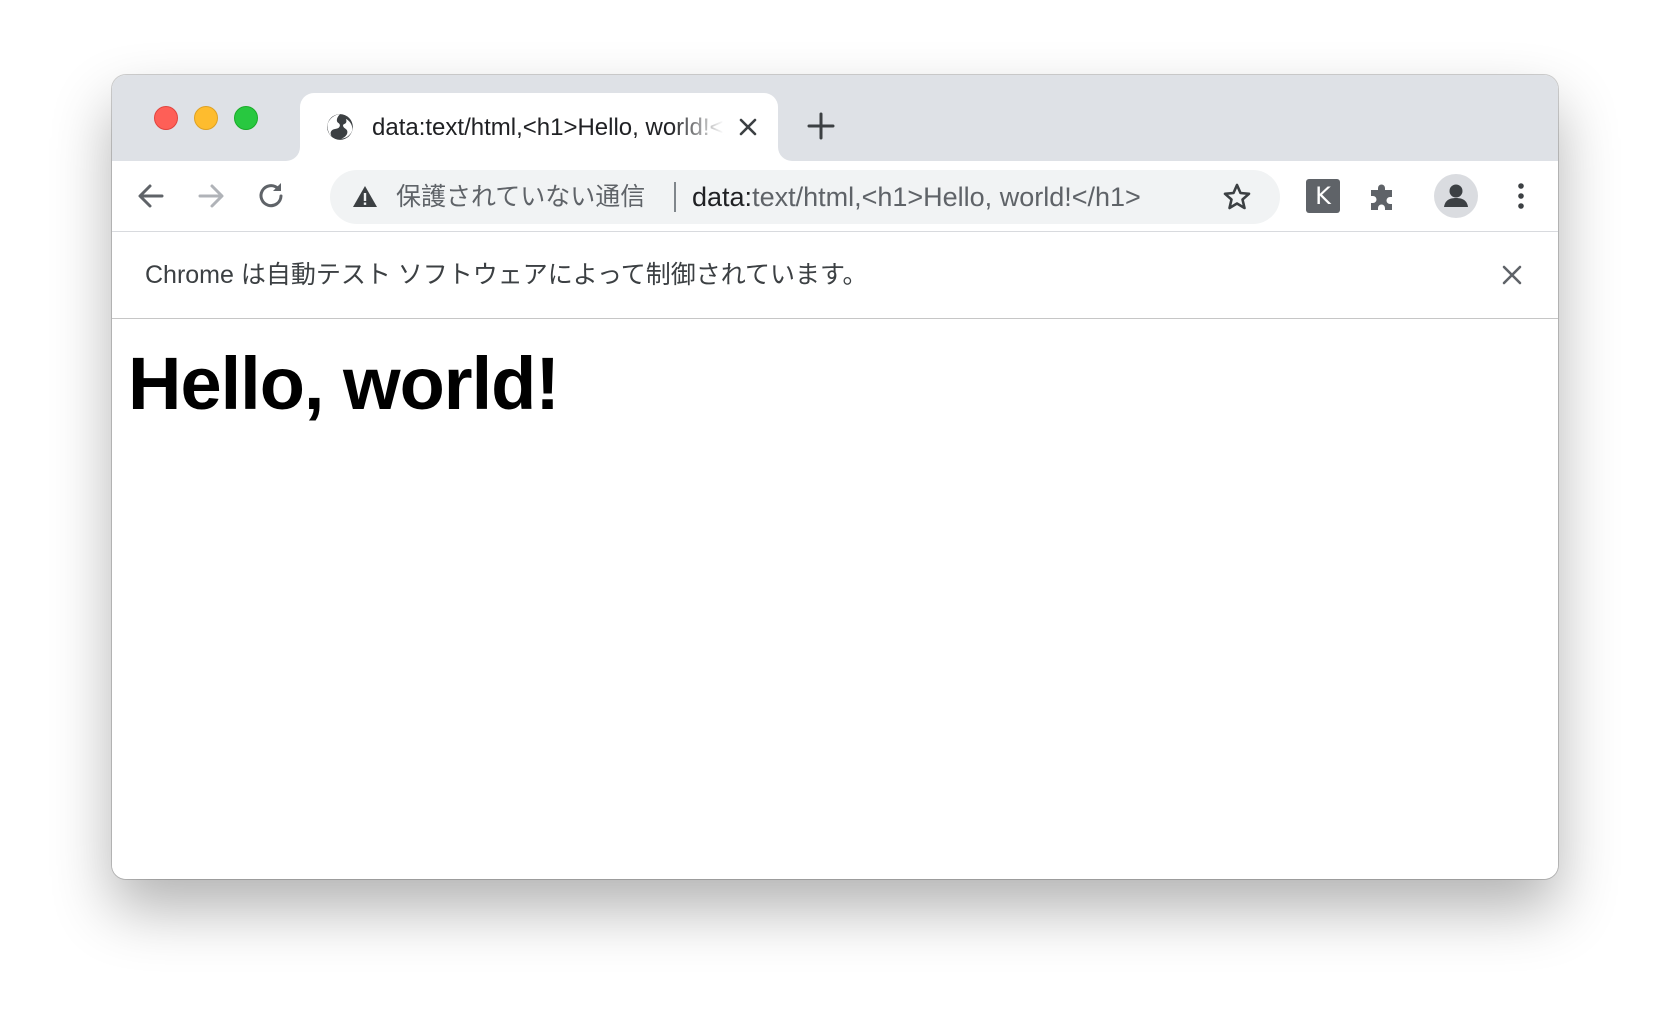 The height and width of the screenshot is (1022, 1664). I want to click on omnibox-divider, so click(675, 197).